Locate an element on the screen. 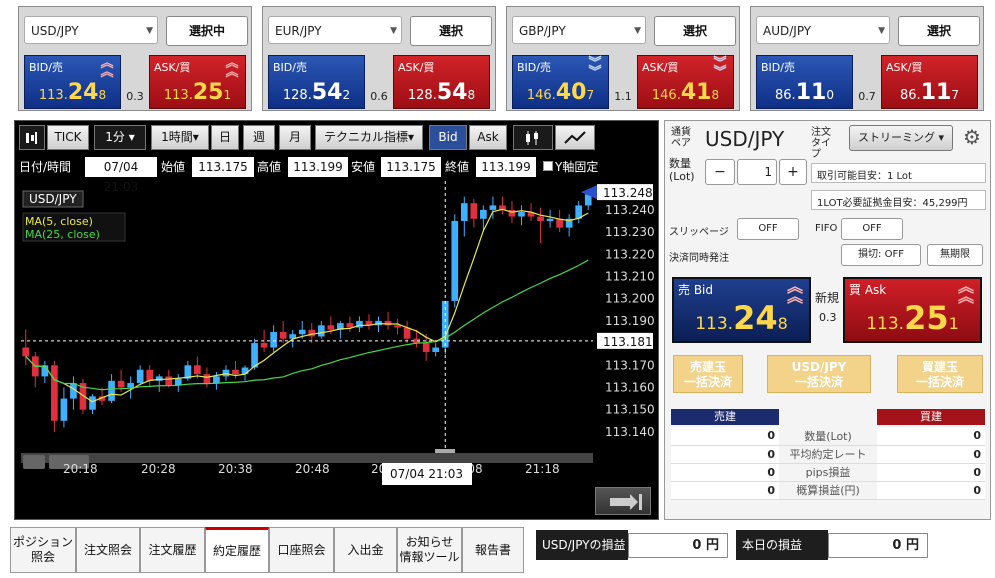 This screenshot has height=578, width=995. slippage-toggle: OFF is located at coordinates (768, 229).